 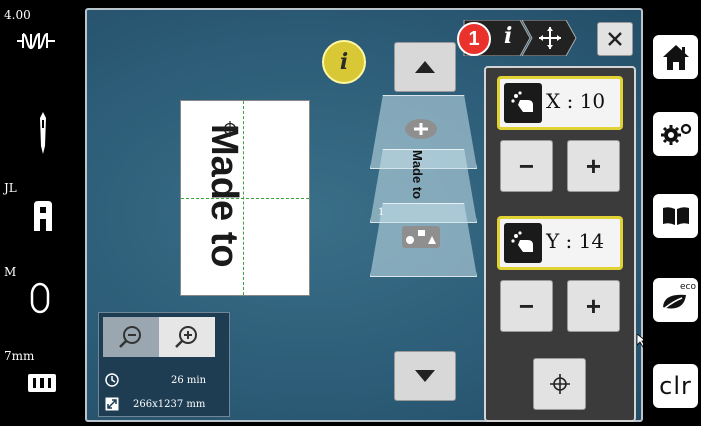 What do you see at coordinates (189, 380) in the screenshot?
I see `stitch-time: 26 min` at bounding box center [189, 380].